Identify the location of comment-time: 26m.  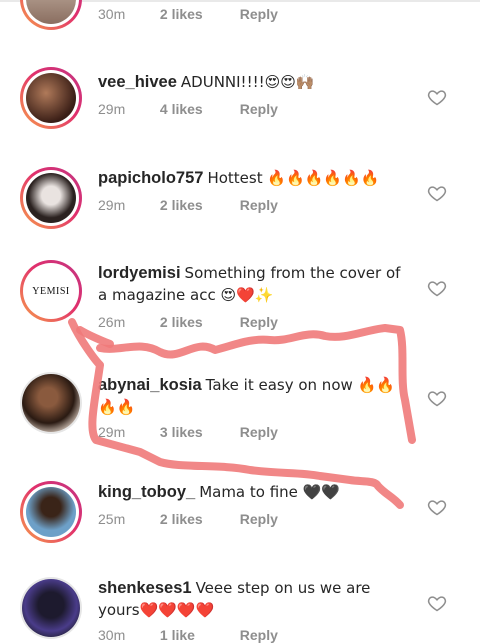
(112, 322).